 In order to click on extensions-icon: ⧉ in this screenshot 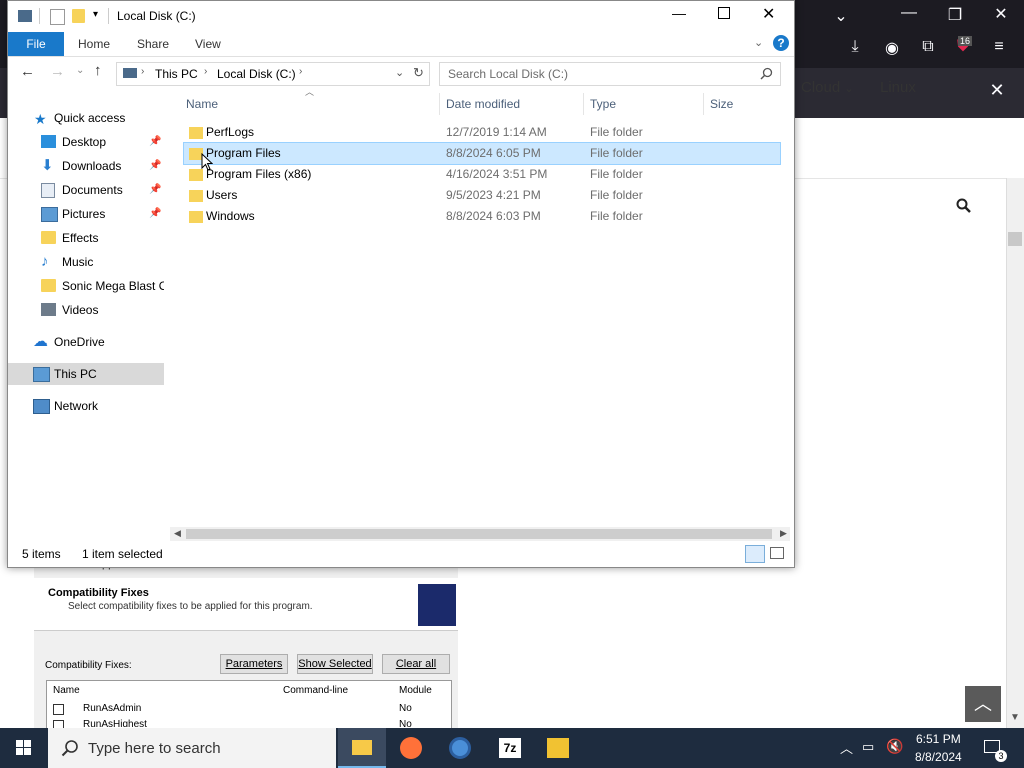, I will do `click(928, 47)`.